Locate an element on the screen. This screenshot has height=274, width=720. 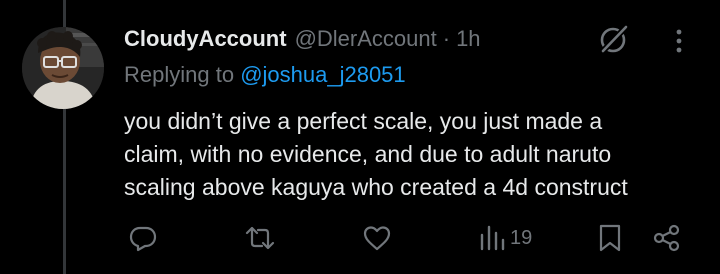
like-icon is located at coordinates (377, 238).